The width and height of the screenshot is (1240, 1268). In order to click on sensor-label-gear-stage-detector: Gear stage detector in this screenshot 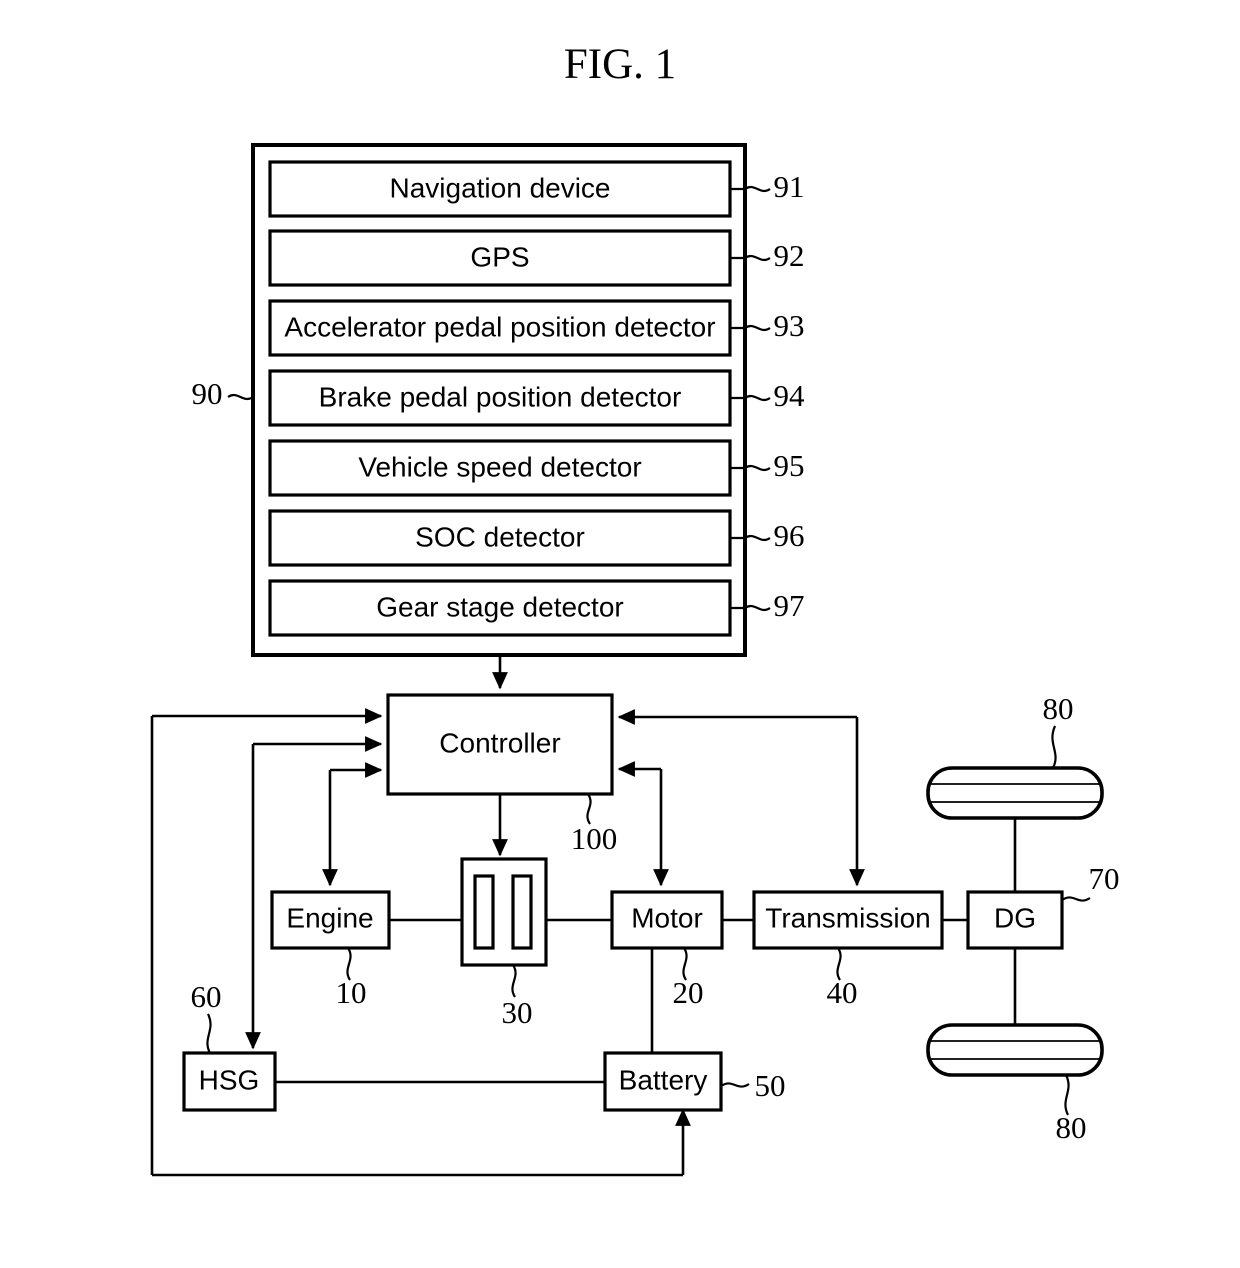, I will do `click(499, 606)`.